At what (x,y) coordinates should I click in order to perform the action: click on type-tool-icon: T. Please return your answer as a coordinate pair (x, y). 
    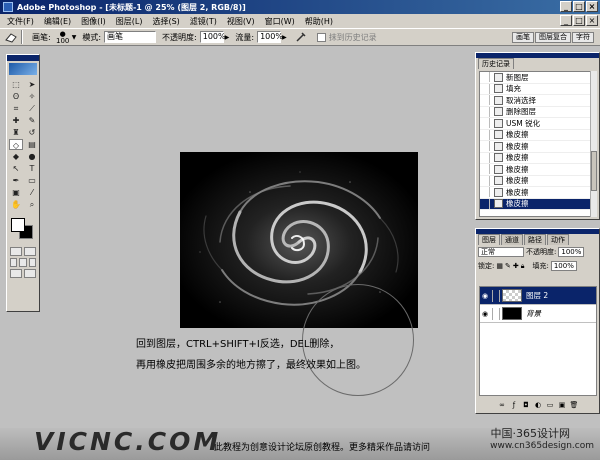
    Looking at the image, I should click on (32, 168).